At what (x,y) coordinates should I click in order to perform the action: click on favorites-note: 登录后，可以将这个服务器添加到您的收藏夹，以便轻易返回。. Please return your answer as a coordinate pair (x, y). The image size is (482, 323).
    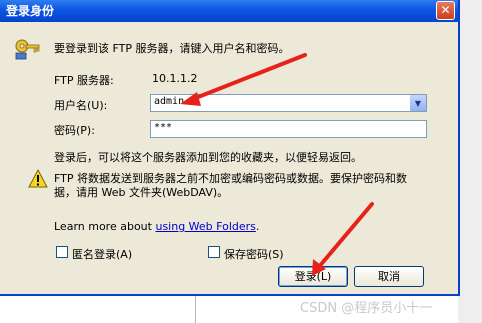
    Looking at the image, I should click on (208, 157).